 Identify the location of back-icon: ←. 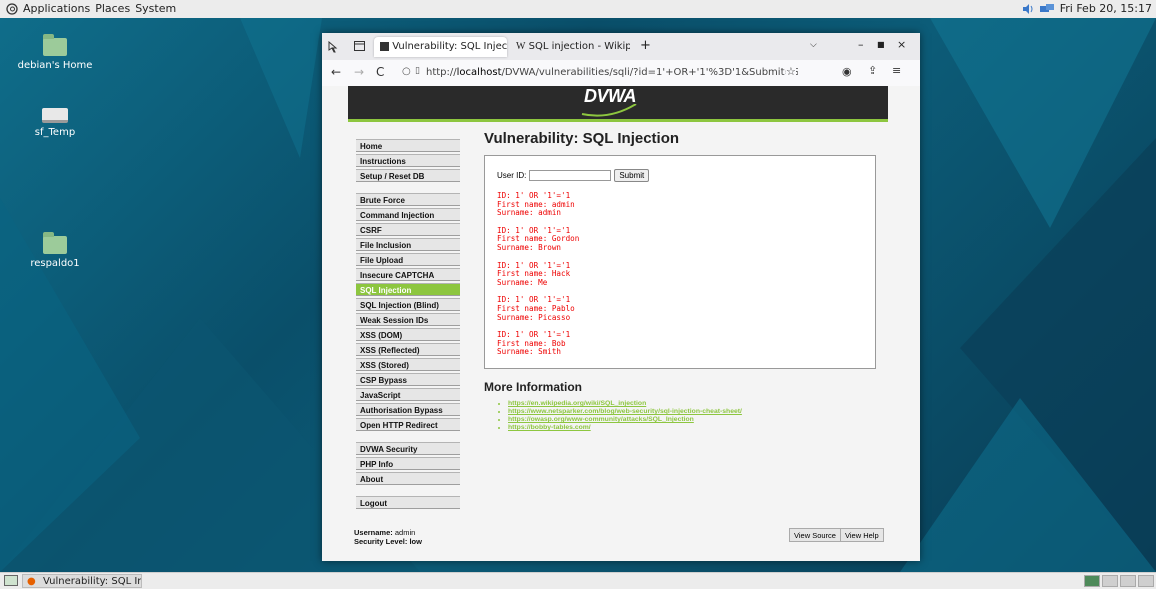
(336, 72).